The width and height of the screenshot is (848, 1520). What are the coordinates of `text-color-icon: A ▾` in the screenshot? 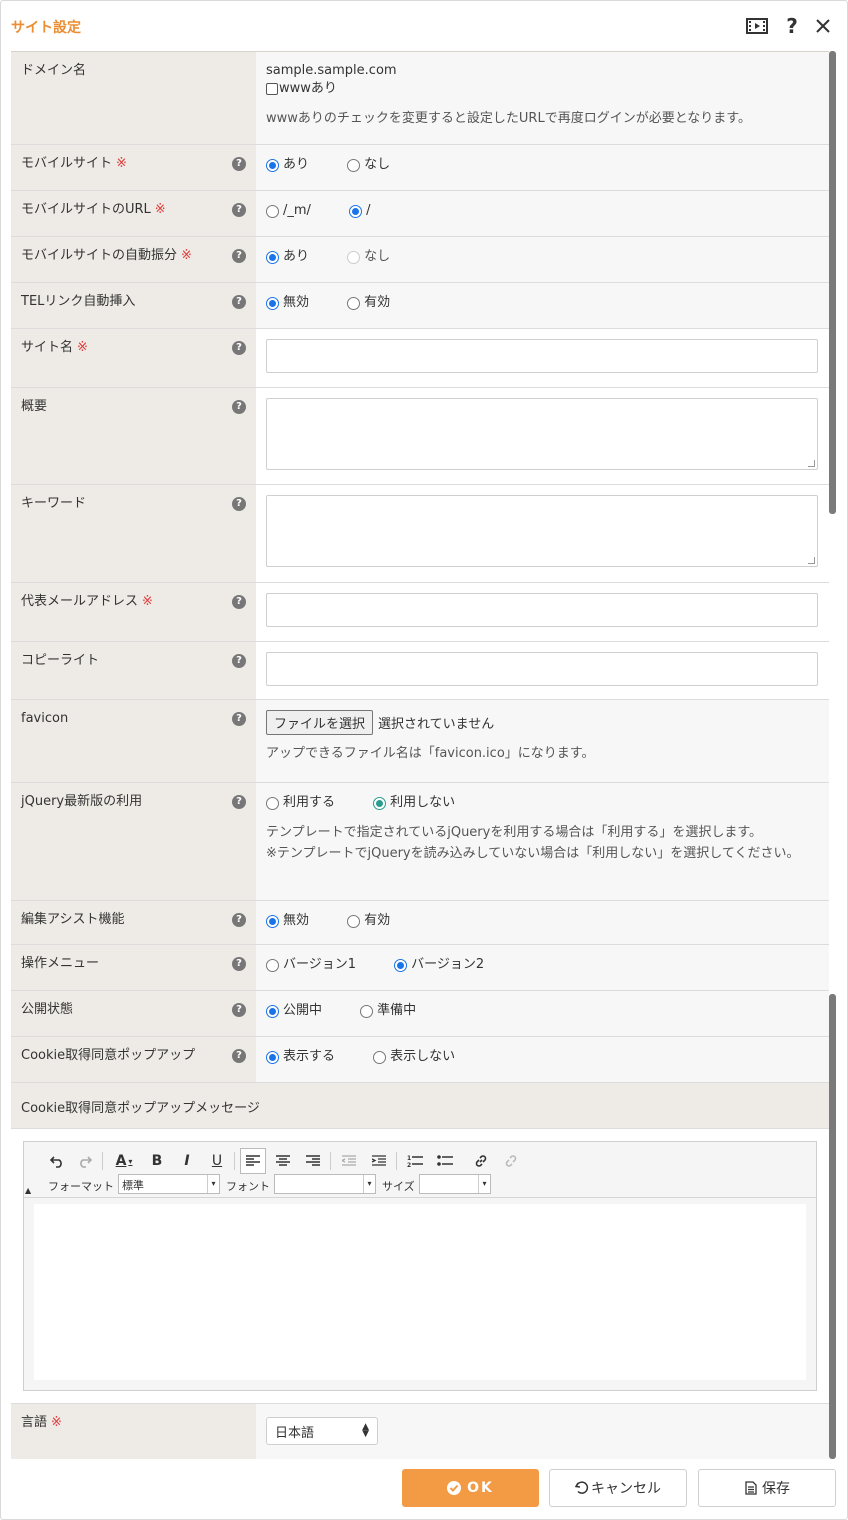 It's located at (124, 1161).